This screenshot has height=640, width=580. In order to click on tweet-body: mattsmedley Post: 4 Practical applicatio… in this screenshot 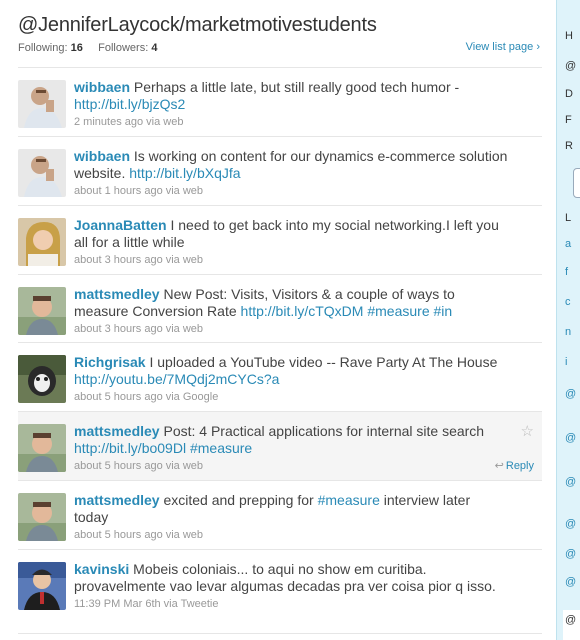, I will do `click(308, 446)`.